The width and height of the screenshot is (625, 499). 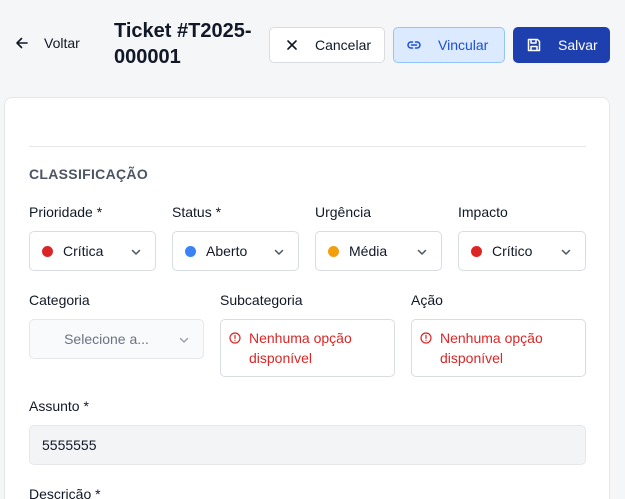 I want to click on action-message: Nenhuma opção disponível, so click(x=491, y=348).